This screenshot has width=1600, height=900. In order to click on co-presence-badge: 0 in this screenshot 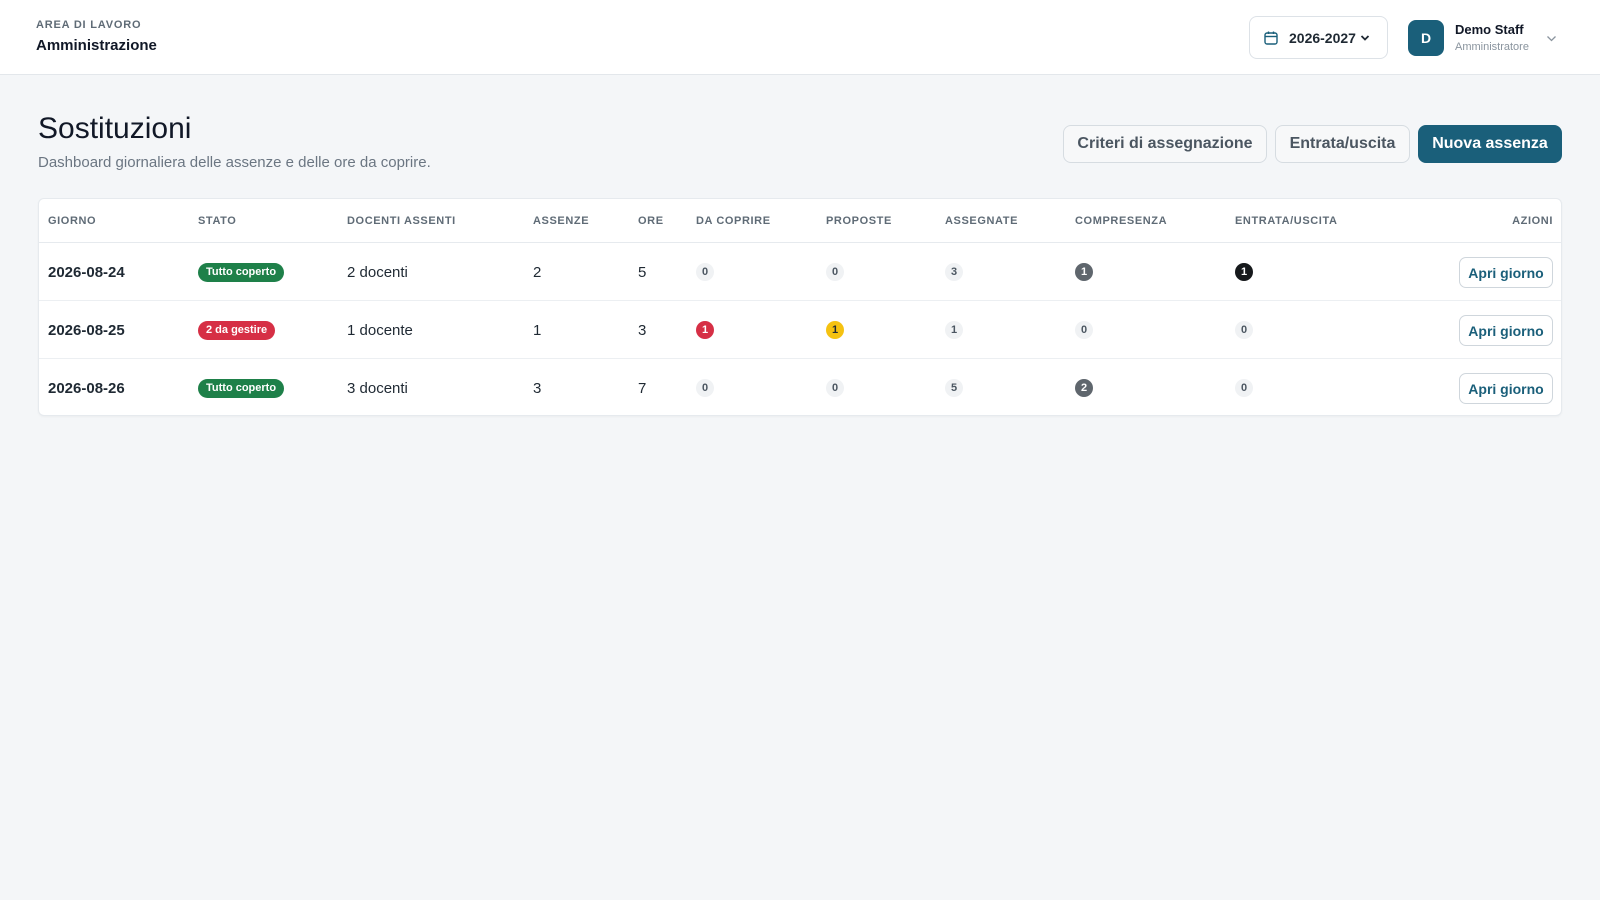, I will do `click(1084, 330)`.